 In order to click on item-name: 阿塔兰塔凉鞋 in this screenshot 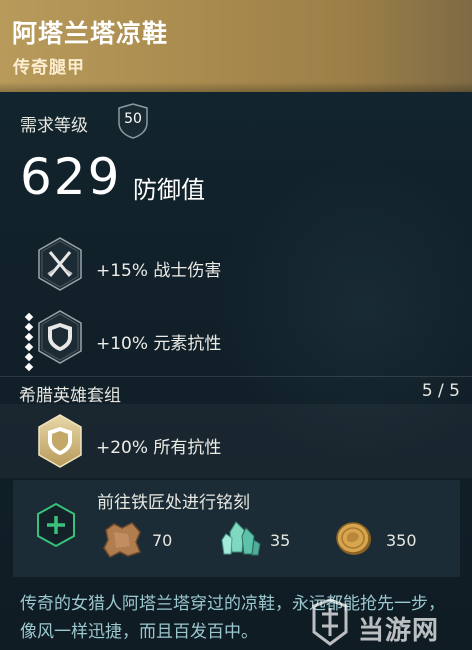, I will do `click(90, 33)`.